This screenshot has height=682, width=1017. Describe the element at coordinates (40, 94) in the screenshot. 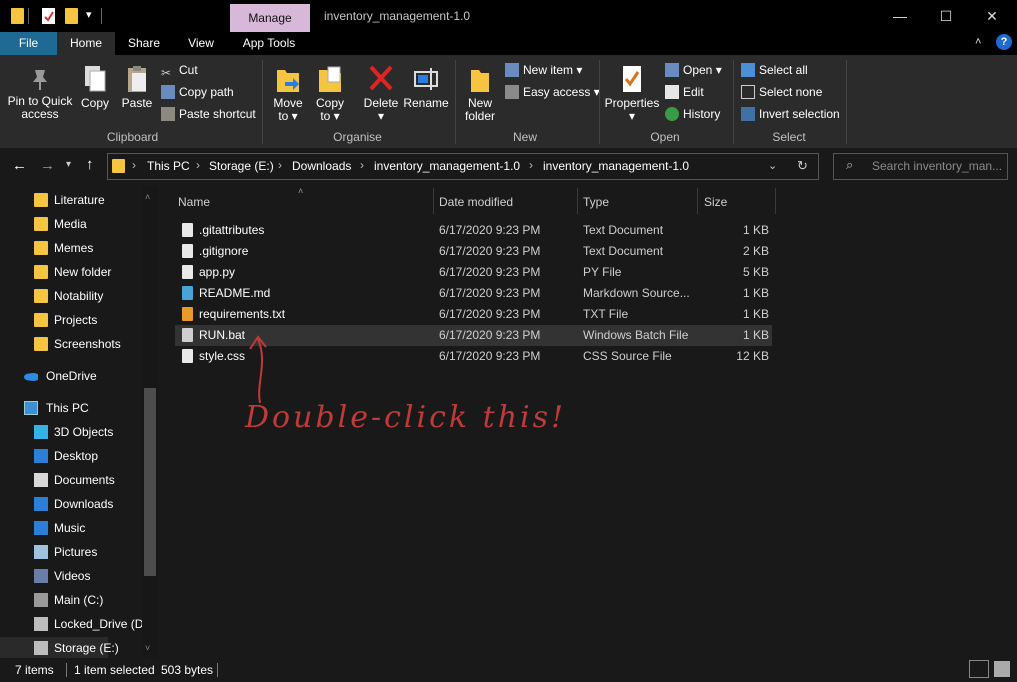

I see `pin-to-quick-access-button: Pin to Quick access` at that location.